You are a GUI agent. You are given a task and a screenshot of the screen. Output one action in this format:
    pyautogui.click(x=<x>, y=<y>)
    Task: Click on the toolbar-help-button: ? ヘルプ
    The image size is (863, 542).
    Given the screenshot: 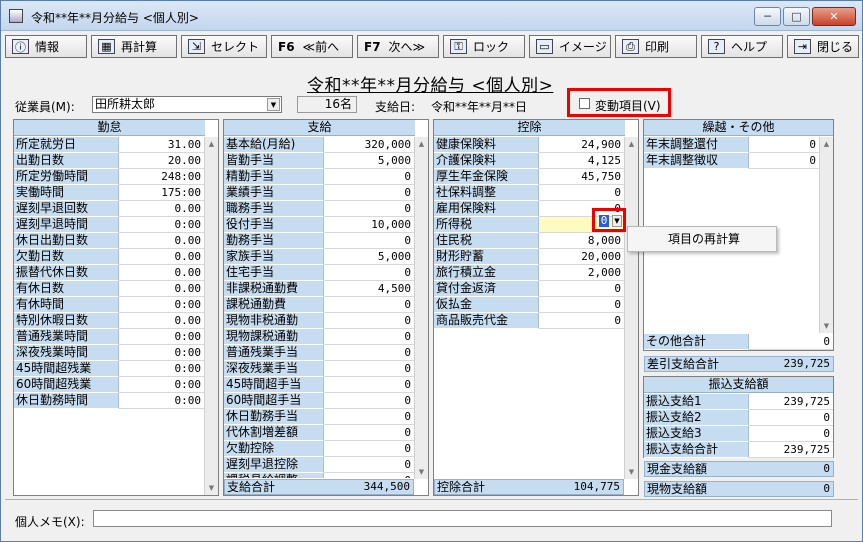 What is the action you would take?
    pyautogui.click(x=742, y=46)
    